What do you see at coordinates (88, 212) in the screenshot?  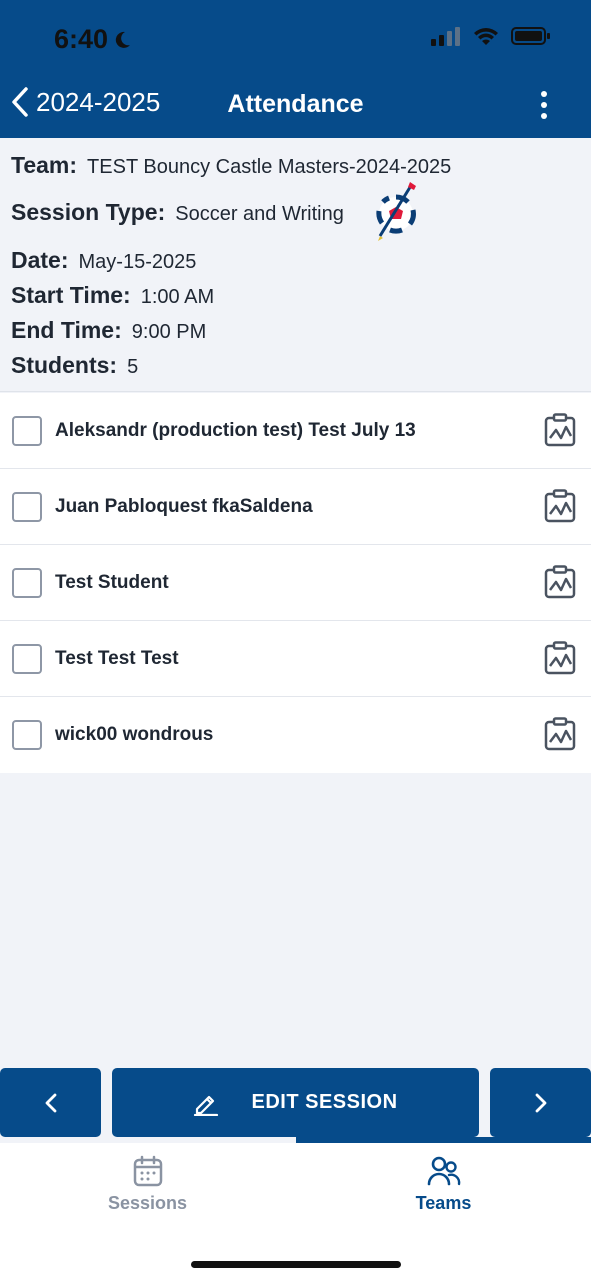 I see `session-type-label: Session Type:` at bounding box center [88, 212].